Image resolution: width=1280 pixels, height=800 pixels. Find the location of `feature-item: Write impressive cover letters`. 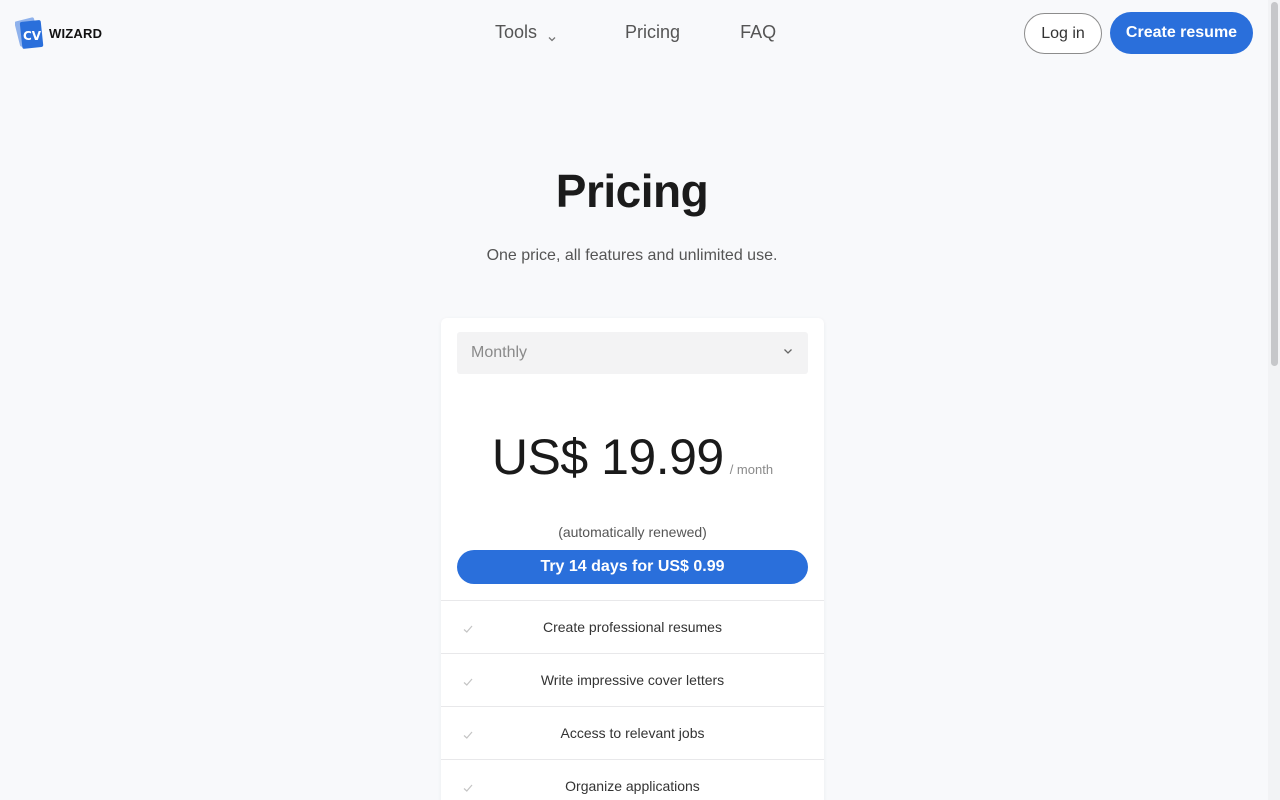

feature-item: Write impressive cover letters is located at coordinates (632, 679).